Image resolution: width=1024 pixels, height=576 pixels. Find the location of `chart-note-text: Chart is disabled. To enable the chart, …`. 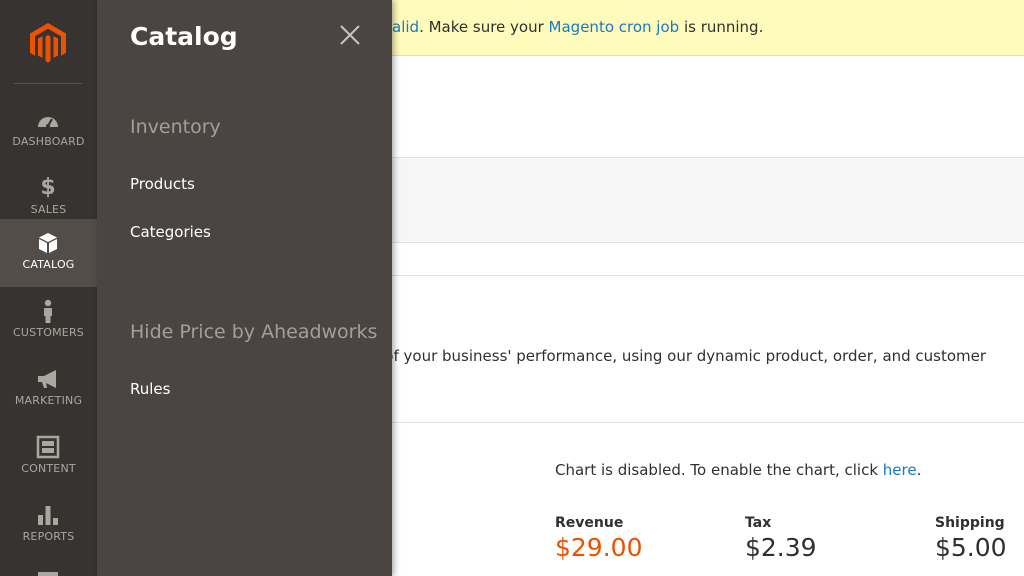

chart-note-text: Chart is disabled. To enable the chart, … is located at coordinates (719, 470).